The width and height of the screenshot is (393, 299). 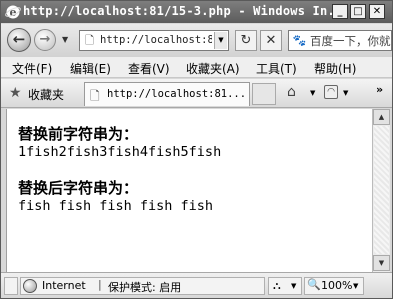 I want to click on stop-button: ✕, so click(x=271, y=40).